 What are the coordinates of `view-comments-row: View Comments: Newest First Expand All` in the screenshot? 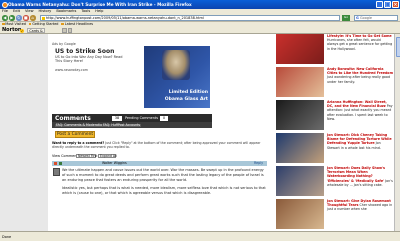 It's located at (84, 156).